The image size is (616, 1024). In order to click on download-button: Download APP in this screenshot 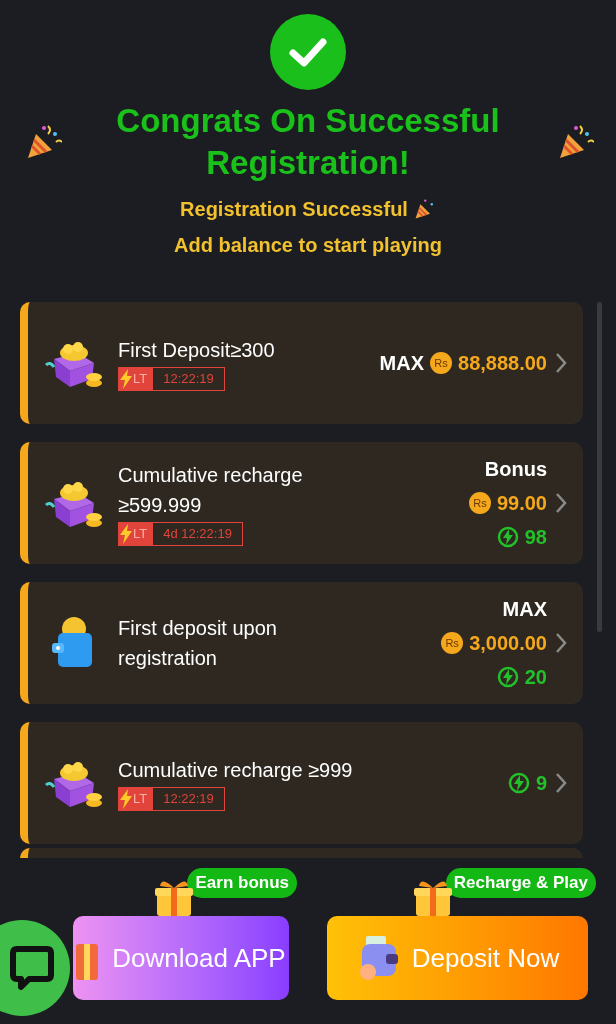, I will do `click(181, 958)`.